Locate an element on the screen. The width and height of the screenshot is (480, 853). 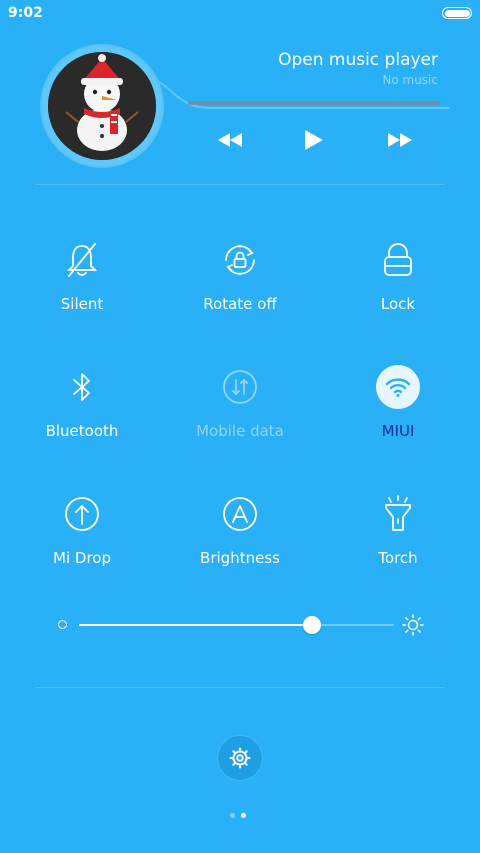
toggle-label: MIUI is located at coordinates (398, 431).